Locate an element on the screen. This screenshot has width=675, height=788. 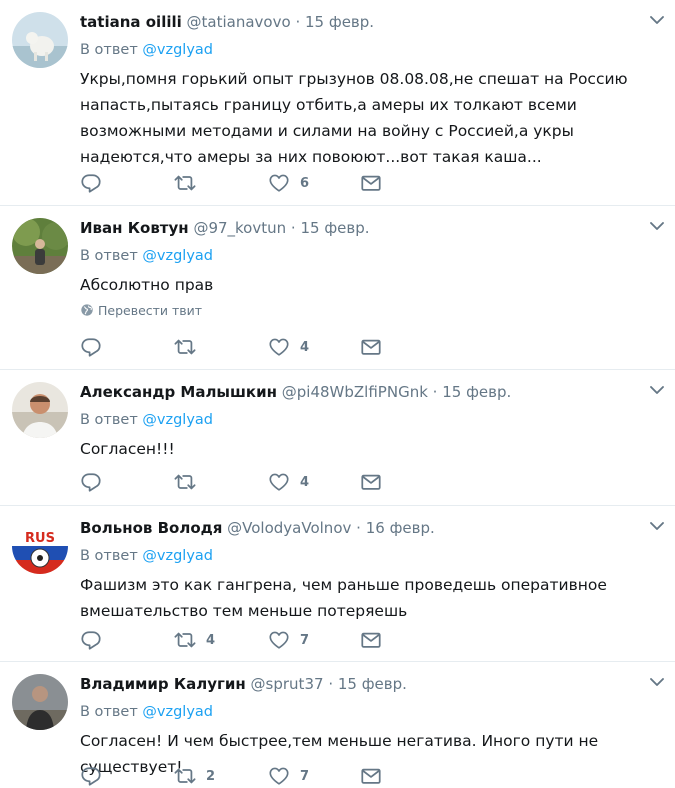
translate-label: Перевести твит is located at coordinates (150, 310).